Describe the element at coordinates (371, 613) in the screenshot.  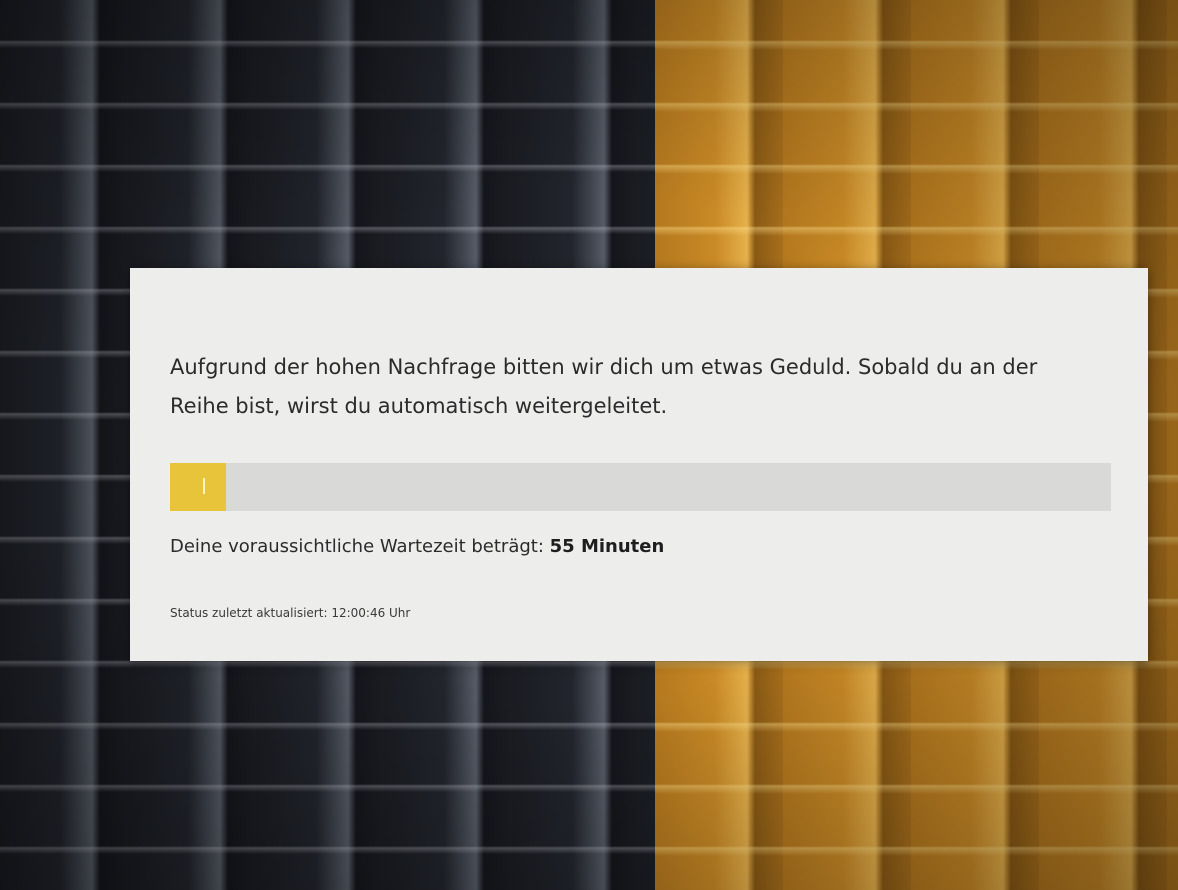
I see `status-time: 12:00:46 Uhr` at that location.